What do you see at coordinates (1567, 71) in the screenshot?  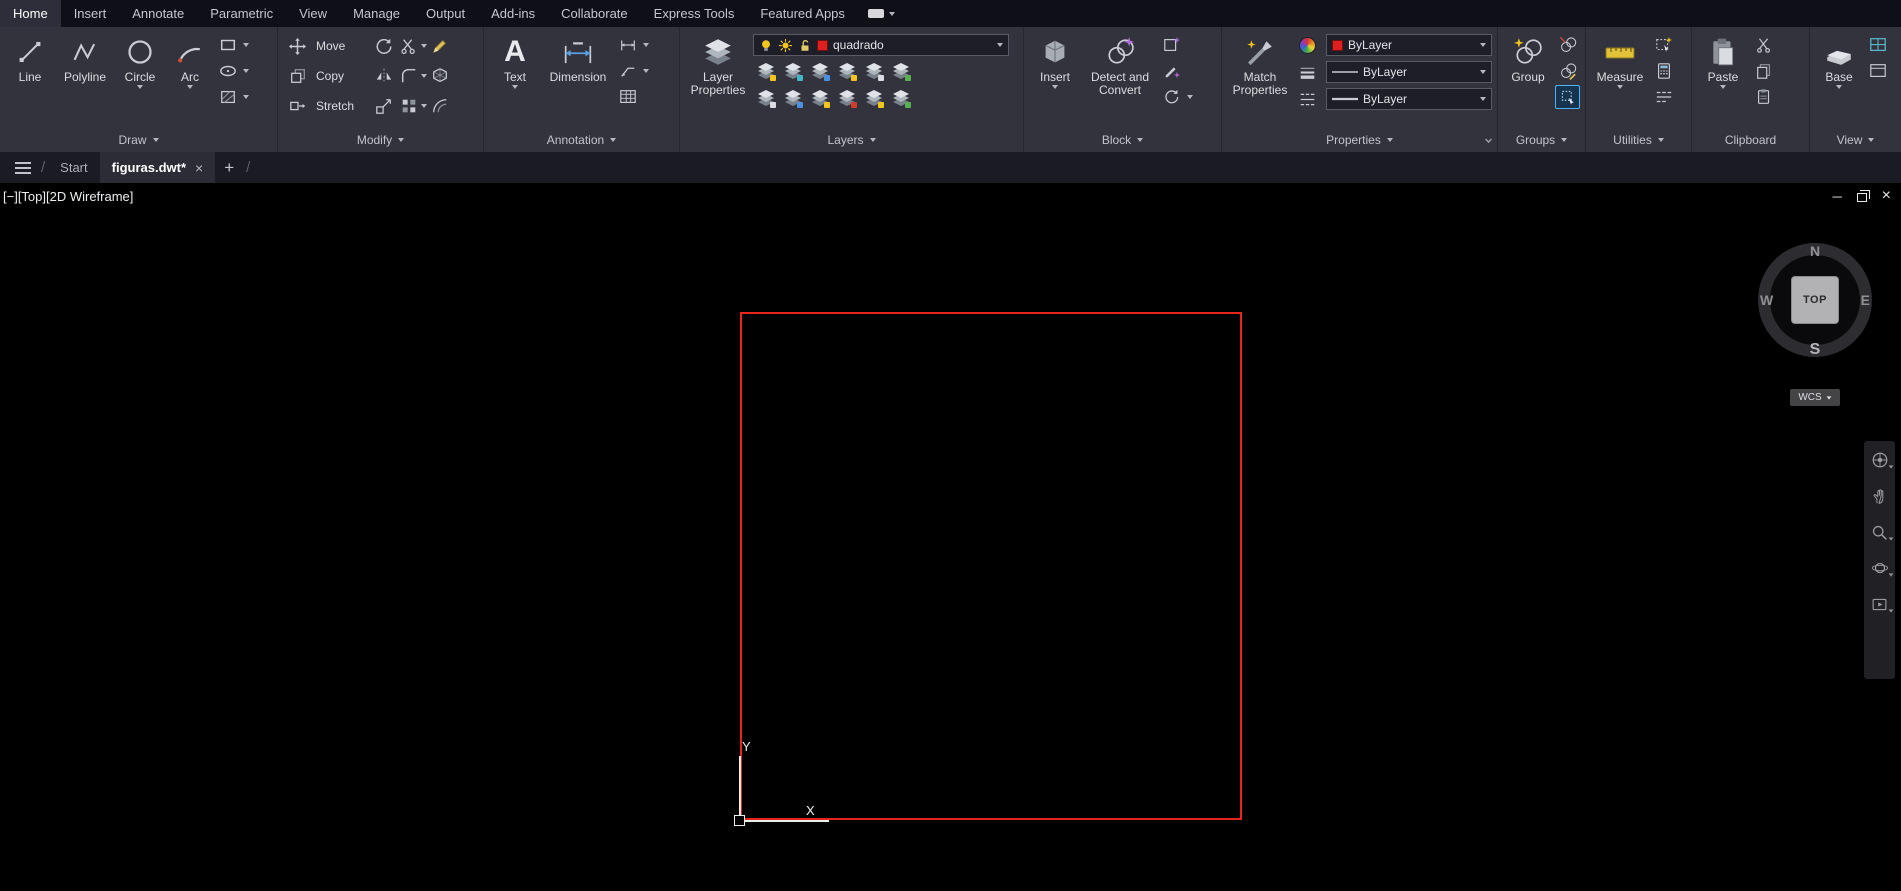 I see `group-edit-button` at bounding box center [1567, 71].